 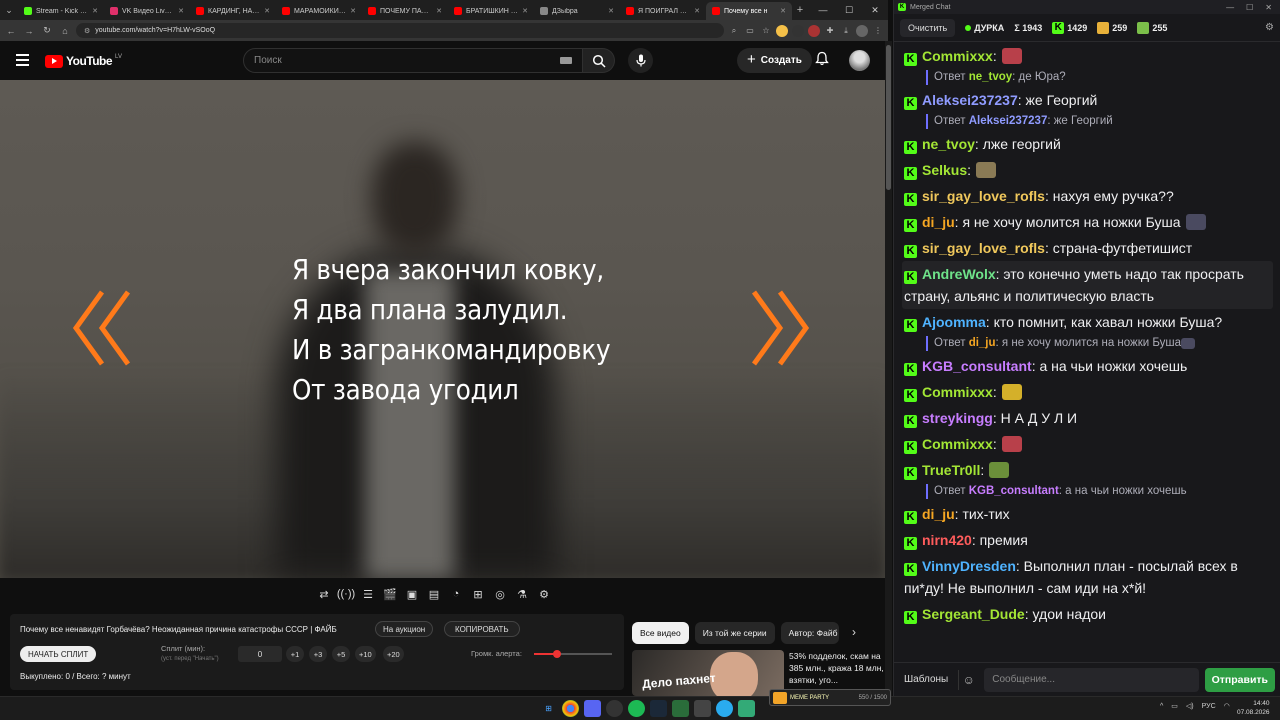 What do you see at coordinates (658, 708) in the screenshot?
I see `steam-icon` at bounding box center [658, 708].